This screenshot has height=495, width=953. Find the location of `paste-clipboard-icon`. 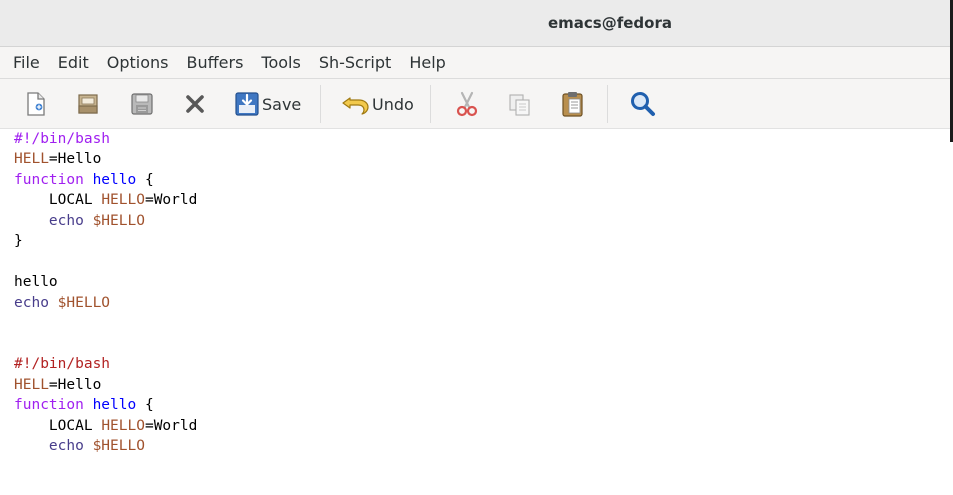

paste-clipboard-icon is located at coordinates (572, 104).